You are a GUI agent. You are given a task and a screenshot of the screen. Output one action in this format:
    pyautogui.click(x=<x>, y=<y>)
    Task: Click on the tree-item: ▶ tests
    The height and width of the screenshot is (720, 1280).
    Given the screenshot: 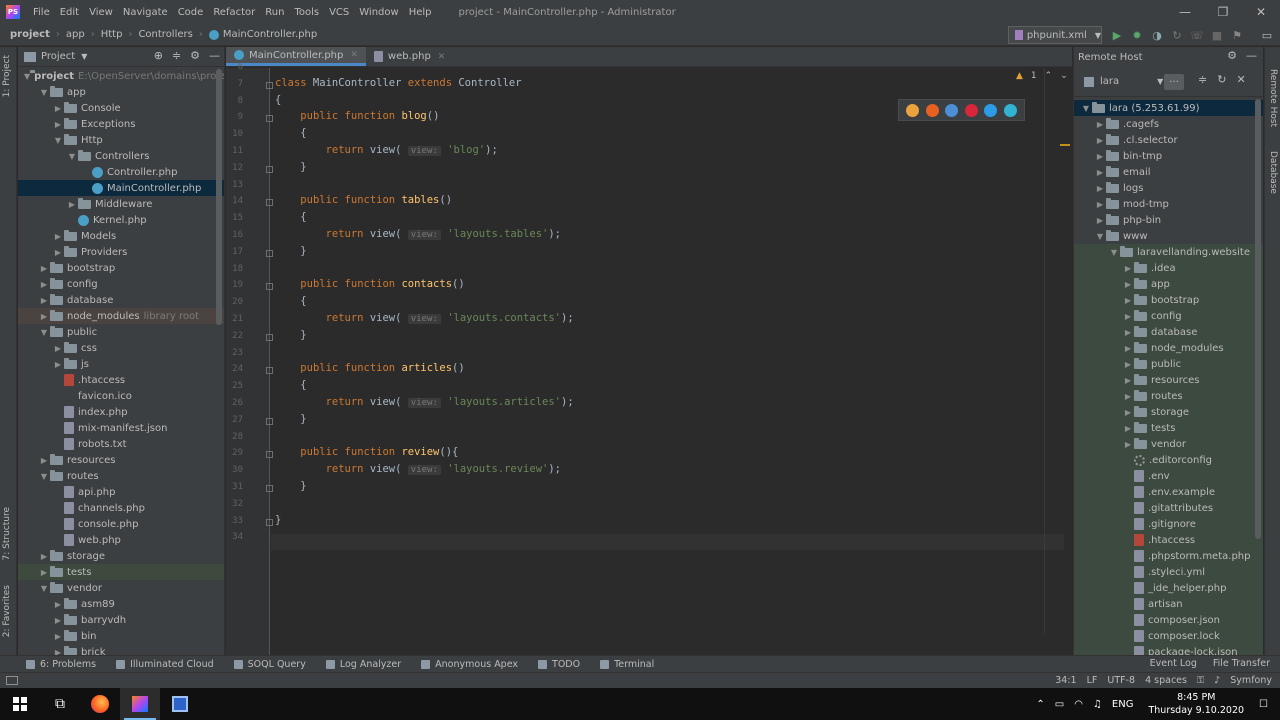 What is the action you would take?
    pyautogui.click(x=121, y=572)
    